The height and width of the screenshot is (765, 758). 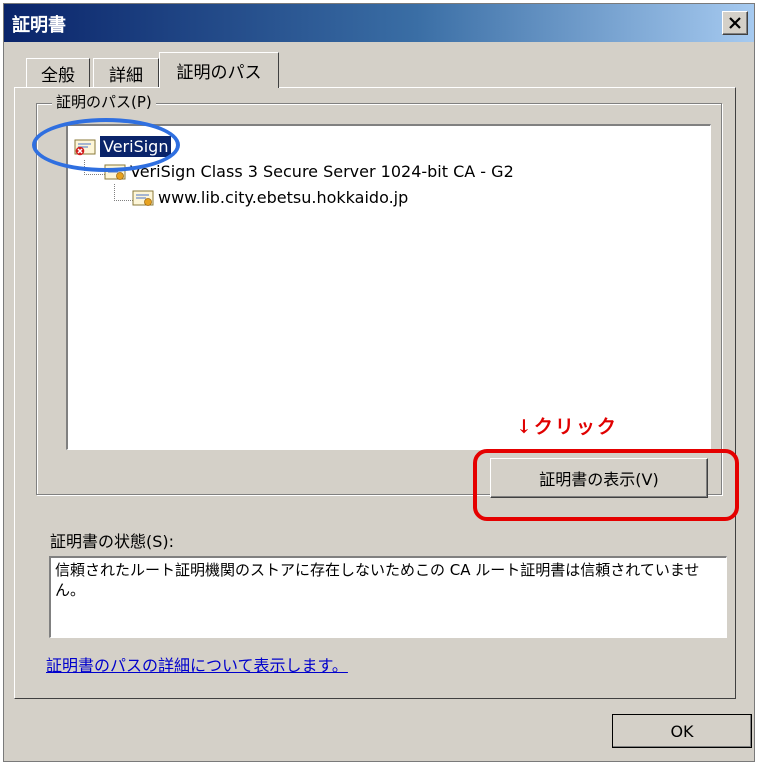 I want to click on certificate-icon, so click(x=143, y=198).